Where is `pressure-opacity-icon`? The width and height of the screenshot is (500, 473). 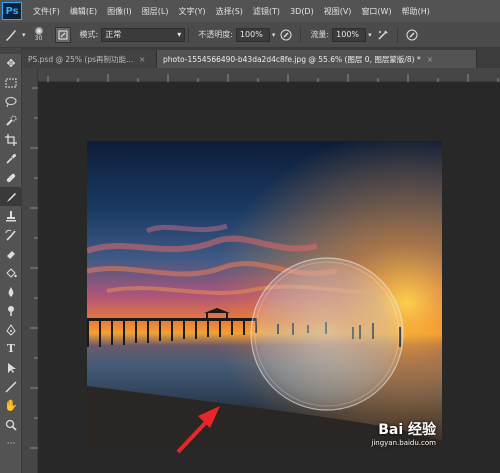 pressure-opacity-icon is located at coordinates (286, 35).